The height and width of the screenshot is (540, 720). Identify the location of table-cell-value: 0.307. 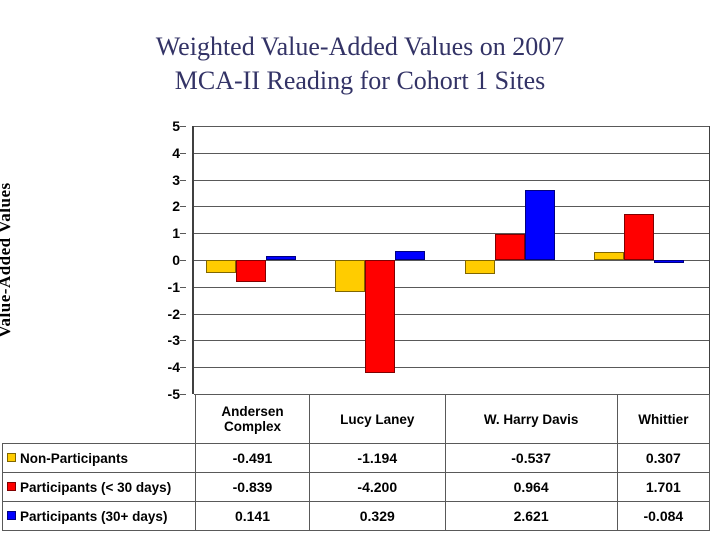
(663, 458).